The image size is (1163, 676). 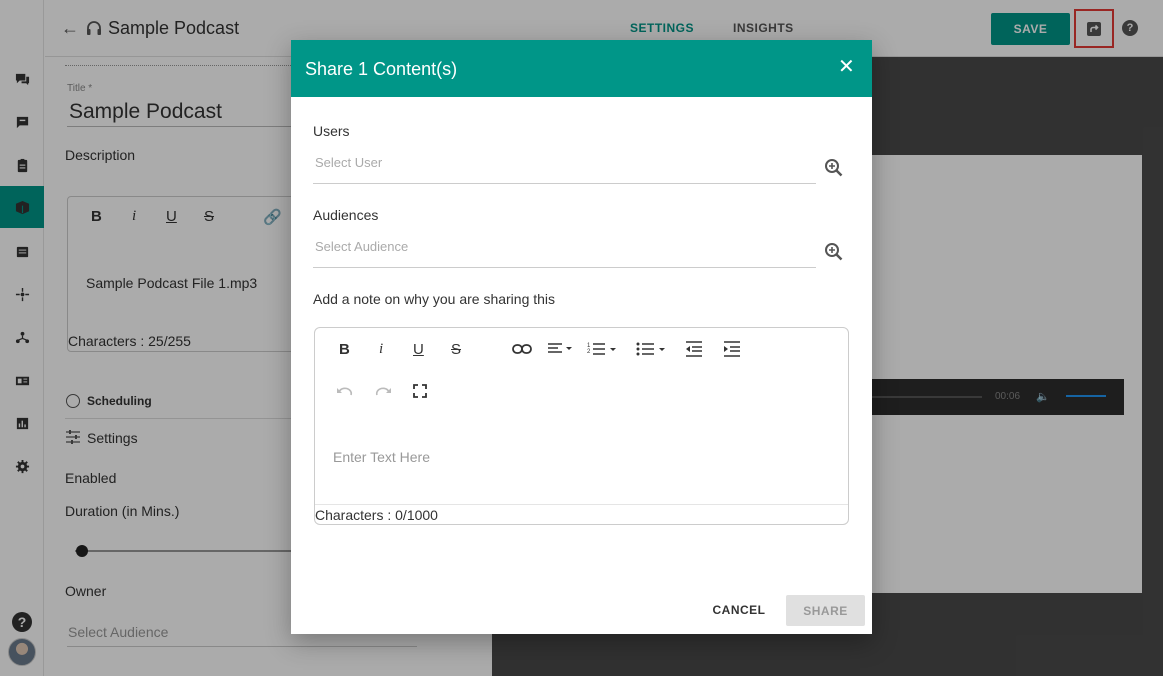 What do you see at coordinates (346, 215) in the screenshot?
I see `audiences-label: Audiences` at bounding box center [346, 215].